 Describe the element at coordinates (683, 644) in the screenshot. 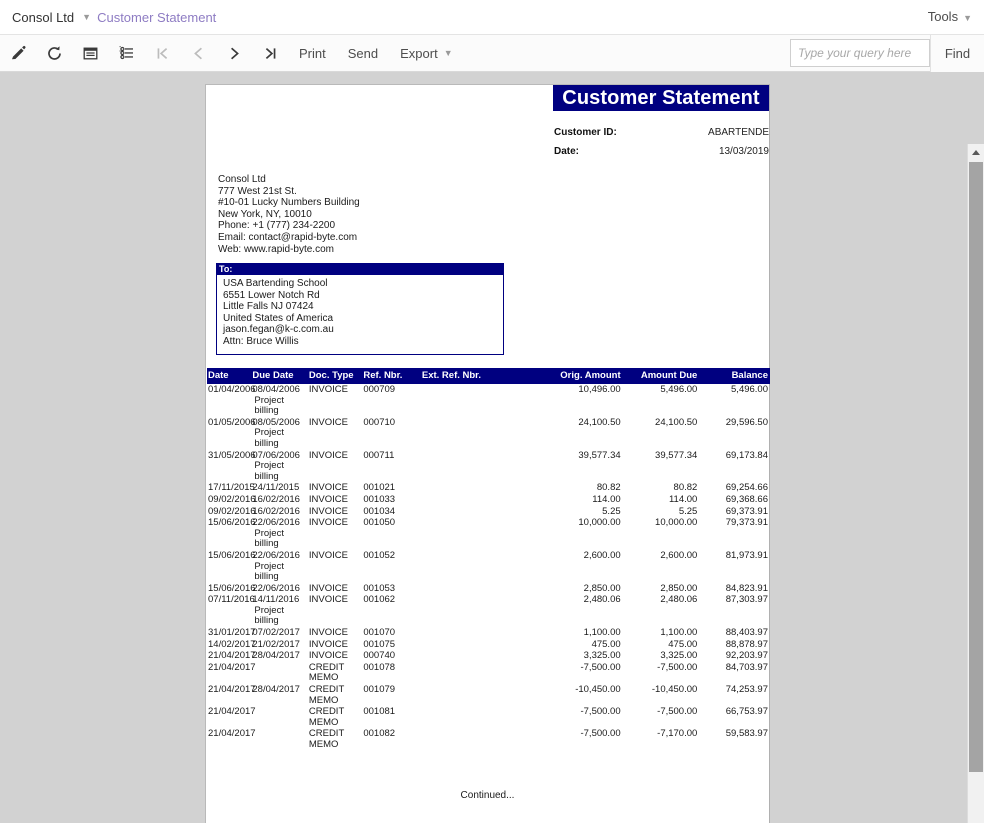

I see `cell-due: 475.00` at that location.